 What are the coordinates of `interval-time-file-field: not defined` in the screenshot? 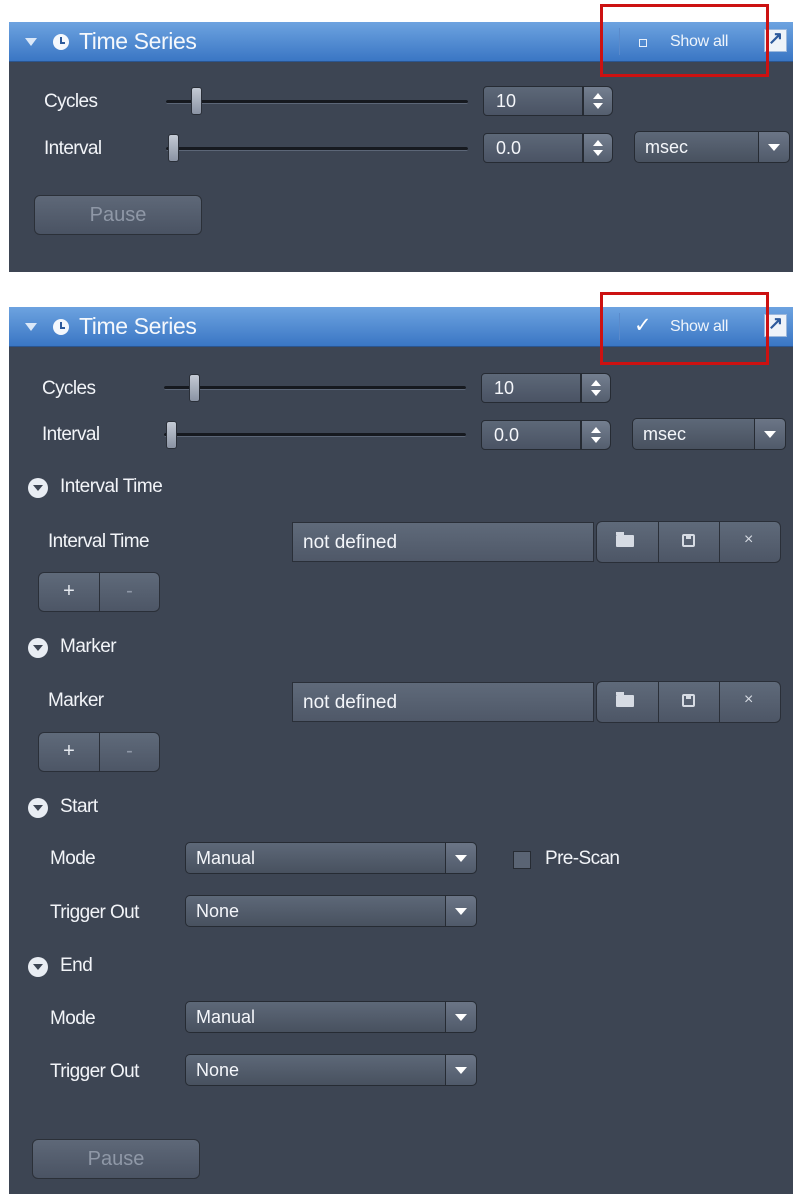 It's located at (443, 542).